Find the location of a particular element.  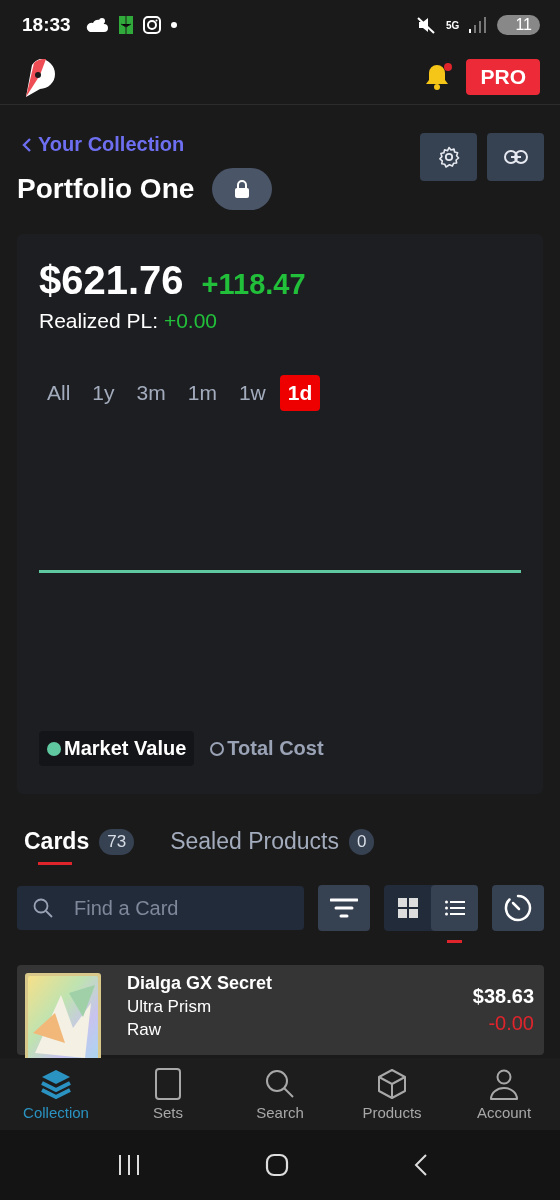

network-label: 5G is located at coordinates (453, 25).